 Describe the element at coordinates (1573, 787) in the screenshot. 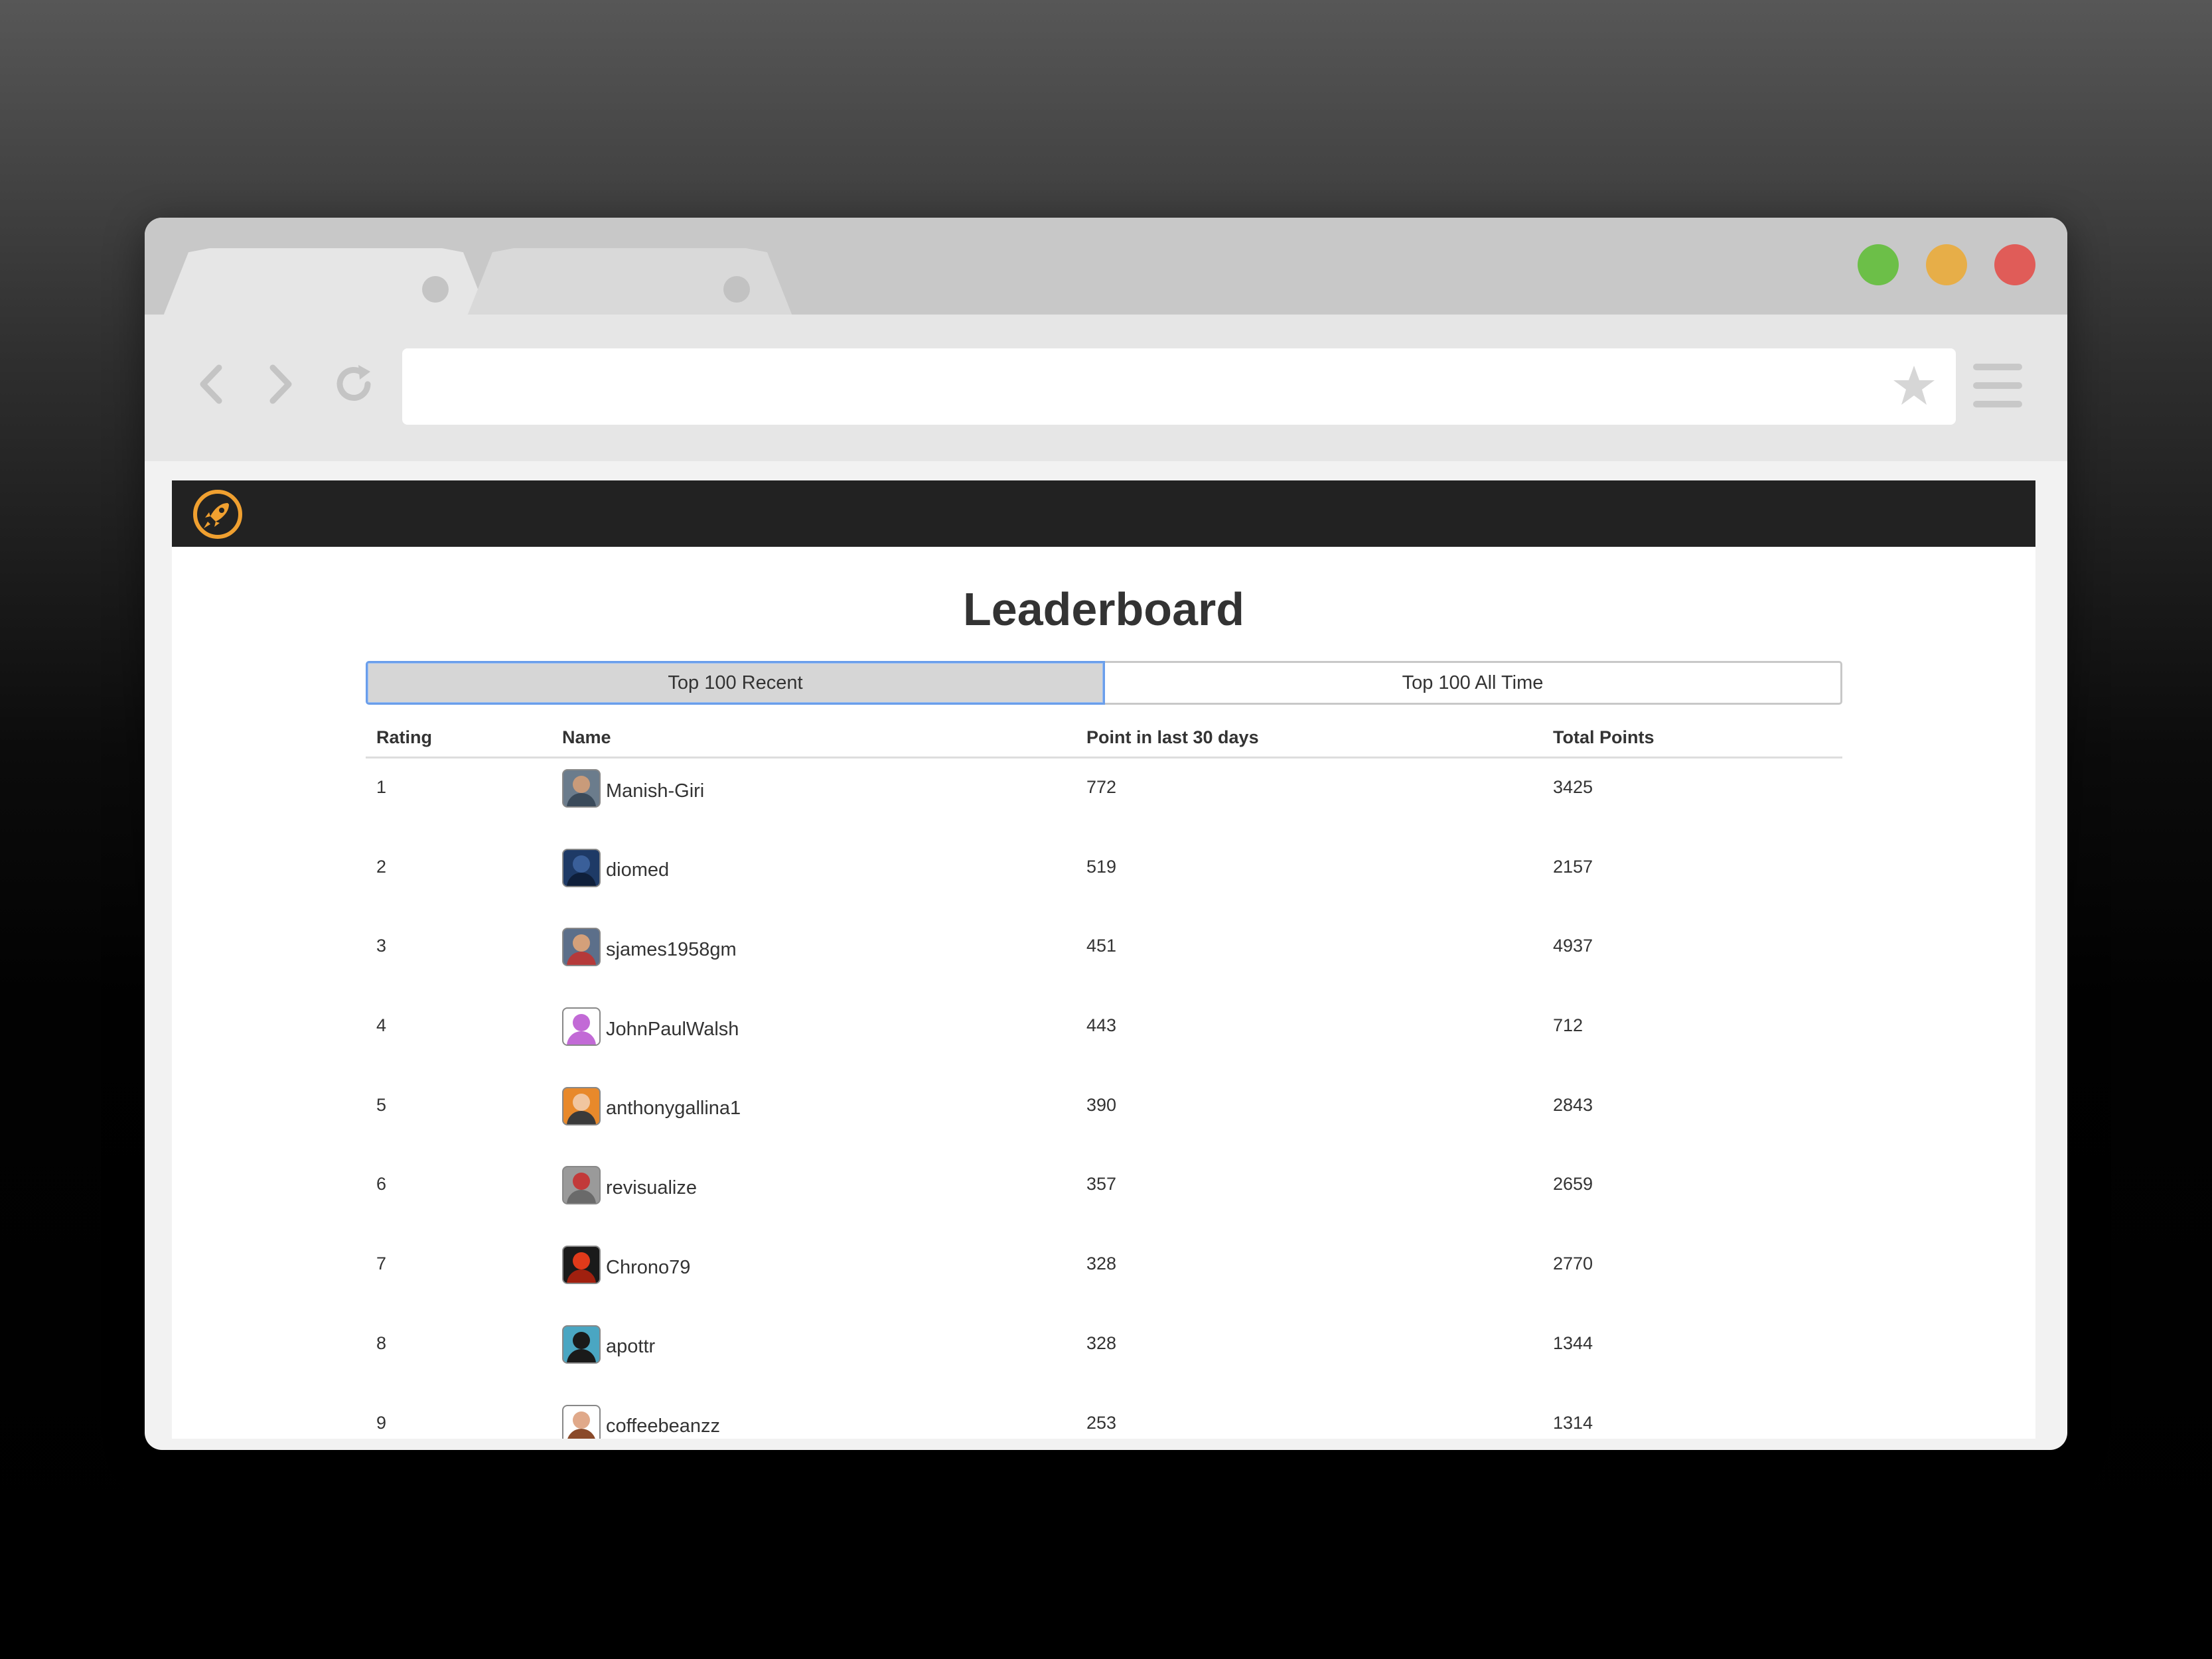

I see `total-points-cell: 3425` at that location.